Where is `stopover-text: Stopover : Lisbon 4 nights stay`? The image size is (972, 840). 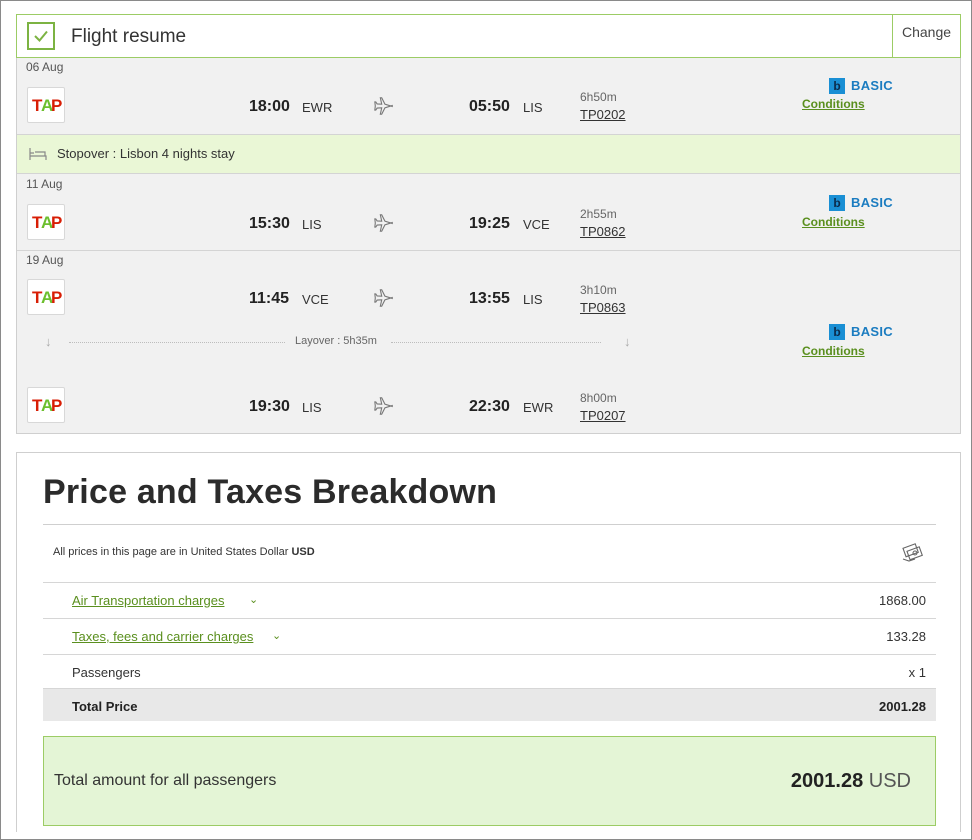
stopover-text: Stopover : Lisbon 4 nights stay is located at coordinates (146, 153).